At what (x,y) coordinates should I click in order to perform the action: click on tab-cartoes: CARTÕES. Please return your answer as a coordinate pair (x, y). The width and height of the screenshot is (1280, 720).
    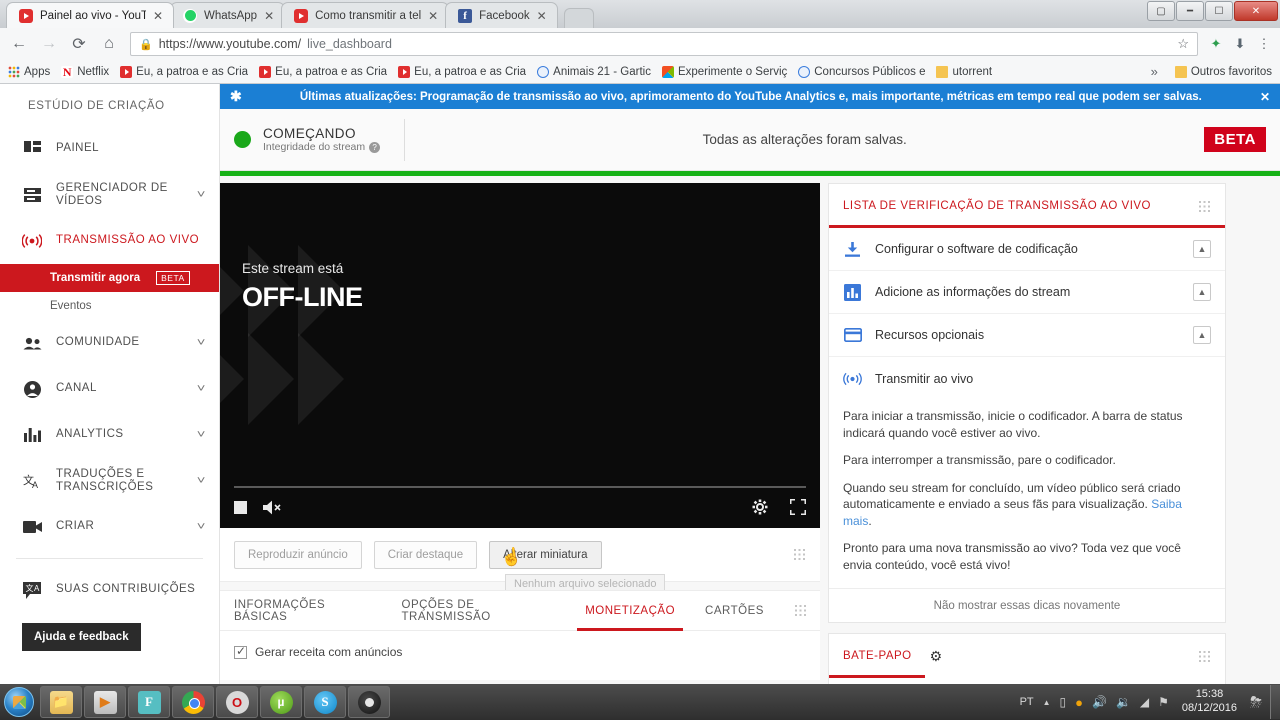
    Looking at the image, I should click on (734, 611).